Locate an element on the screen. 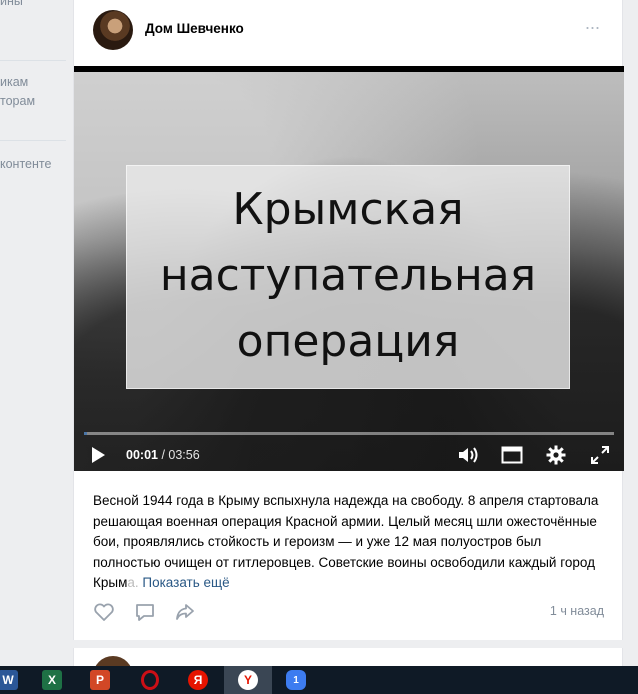 The width and height of the screenshot is (638, 694). more-options-icon: ··· is located at coordinates (592, 28).